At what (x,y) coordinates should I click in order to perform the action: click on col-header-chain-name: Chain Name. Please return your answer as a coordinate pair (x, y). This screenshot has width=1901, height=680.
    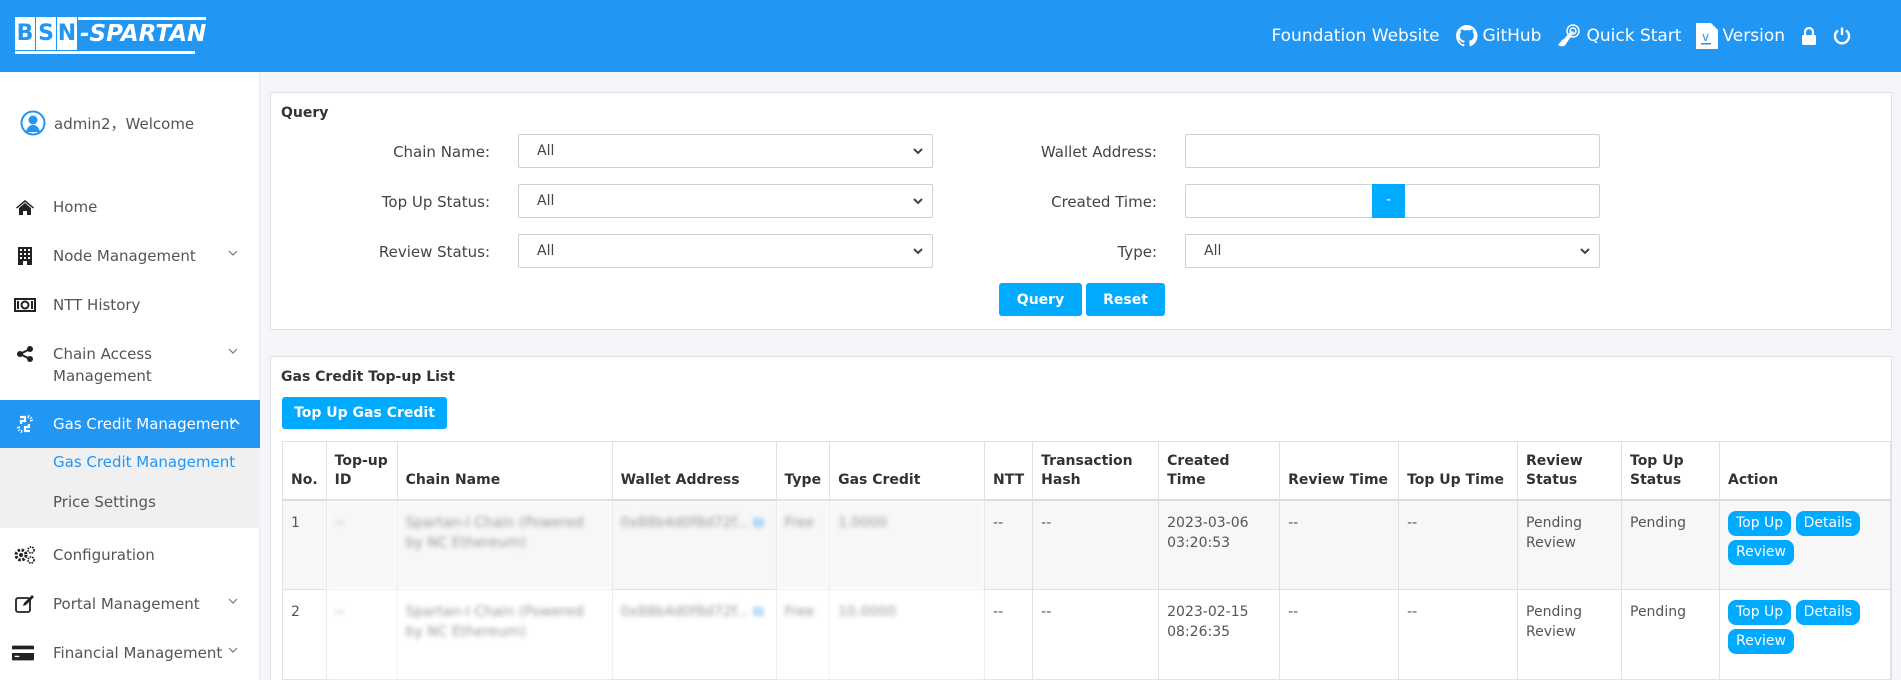
    Looking at the image, I should click on (504, 471).